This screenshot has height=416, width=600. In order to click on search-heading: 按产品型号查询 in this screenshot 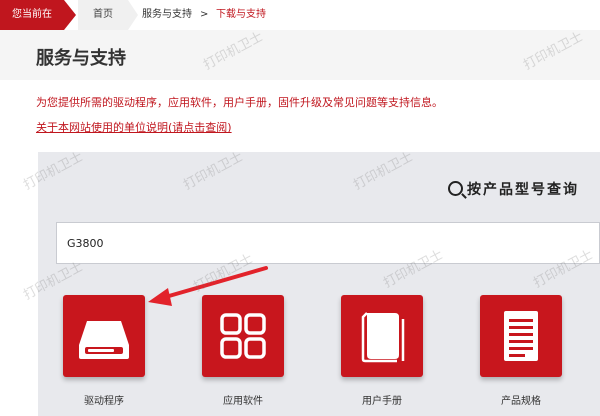, I will do `click(513, 189)`.